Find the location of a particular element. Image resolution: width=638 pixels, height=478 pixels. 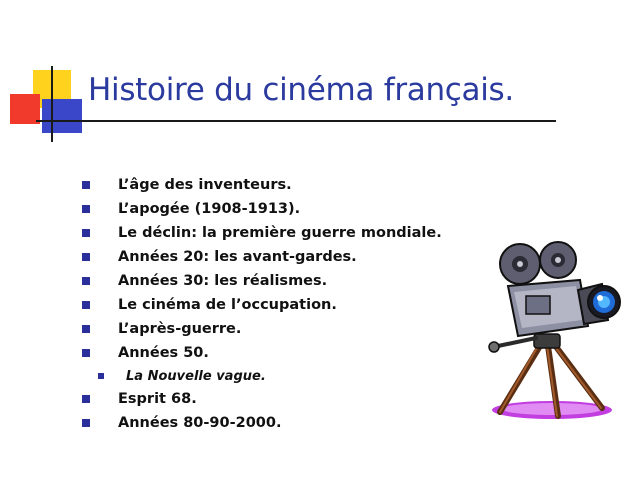

bullet-item: L’âge des inventeurs. is located at coordinates (262, 185).